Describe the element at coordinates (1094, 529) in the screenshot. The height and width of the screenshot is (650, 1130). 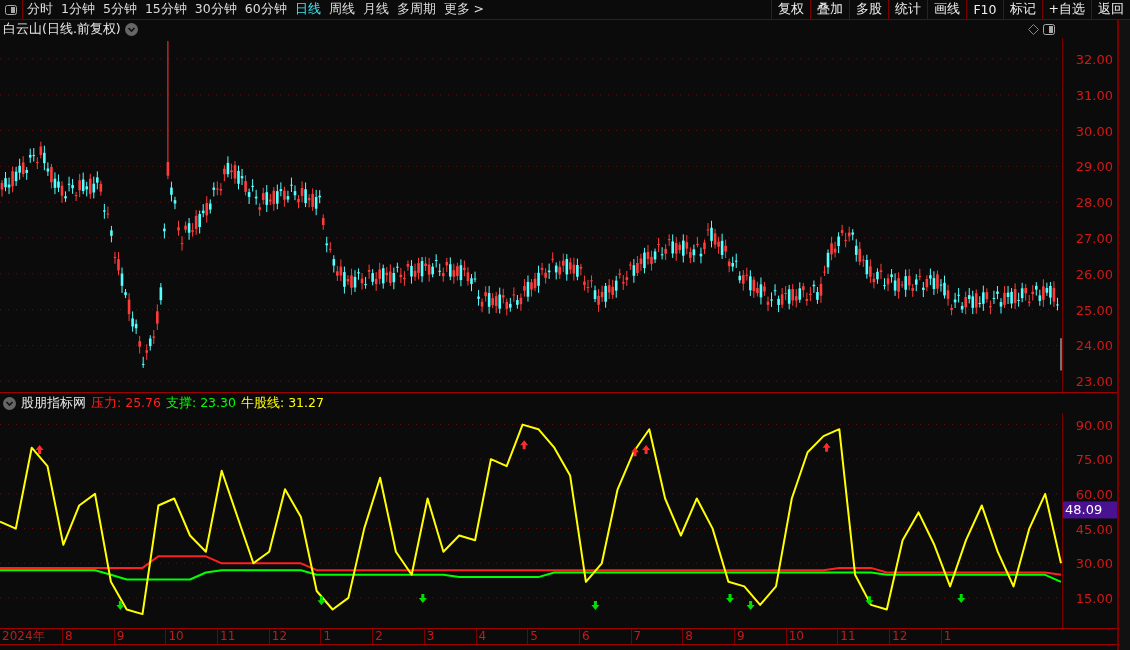
I see `axis-label: 45.00` at that location.